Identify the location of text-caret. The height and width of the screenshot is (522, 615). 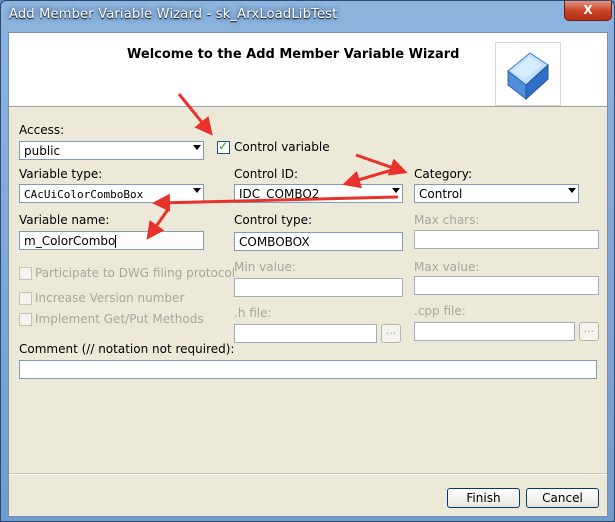
(116, 241).